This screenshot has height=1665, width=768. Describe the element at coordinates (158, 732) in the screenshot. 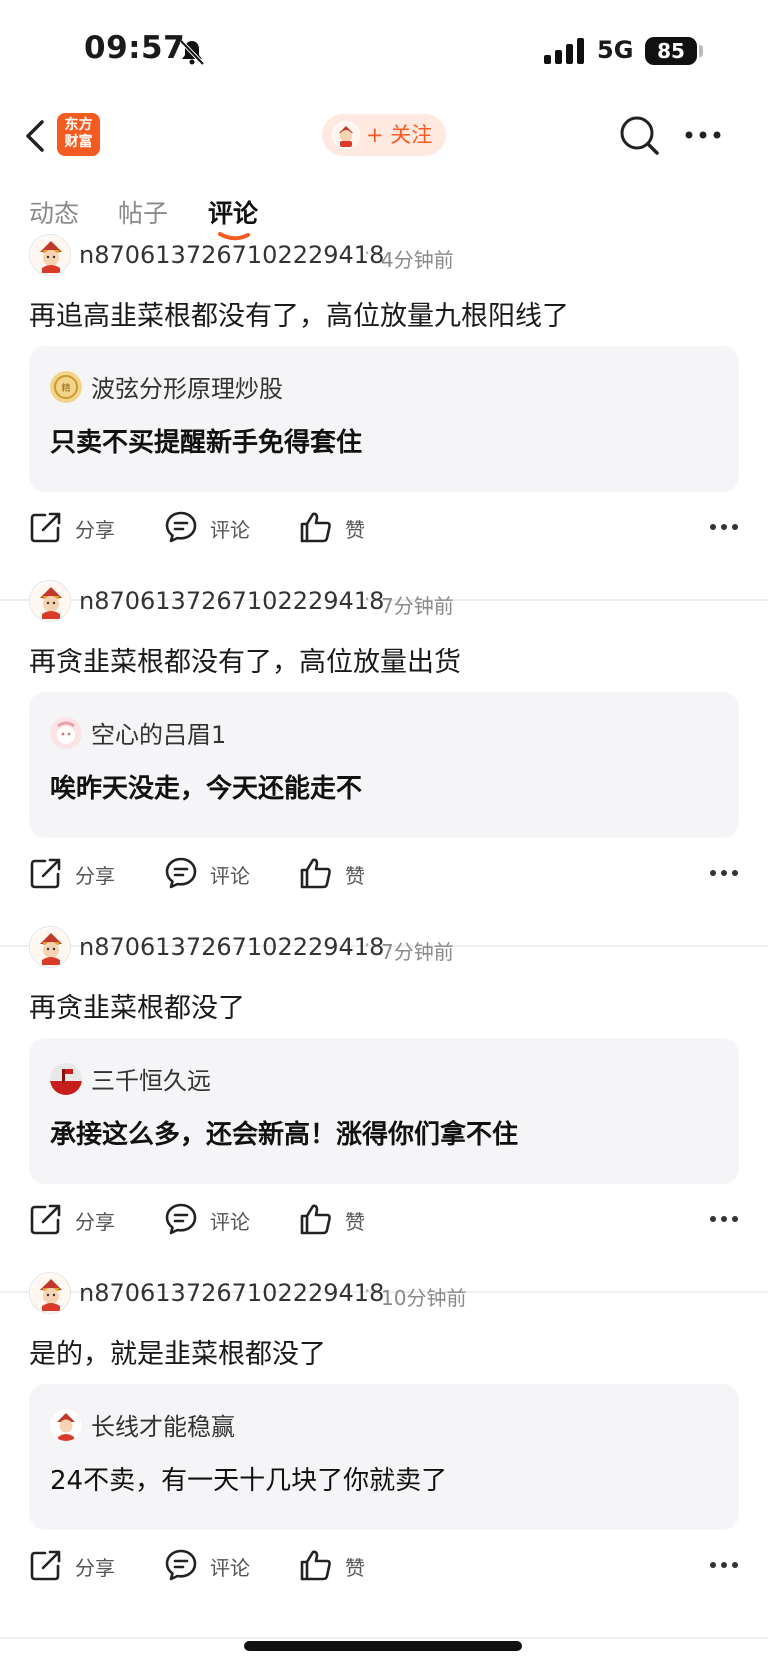

I see `quoted-username: 空心的吕眉1` at that location.